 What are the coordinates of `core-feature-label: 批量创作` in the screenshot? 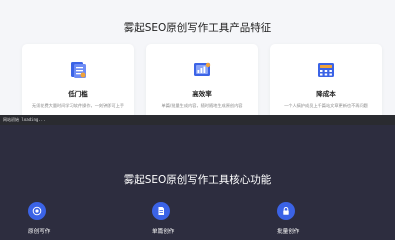 It's located at (288, 232).